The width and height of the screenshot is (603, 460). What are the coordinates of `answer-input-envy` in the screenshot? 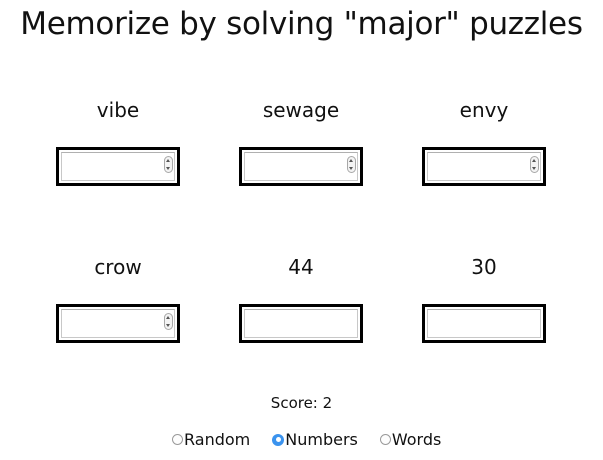 It's located at (484, 166).